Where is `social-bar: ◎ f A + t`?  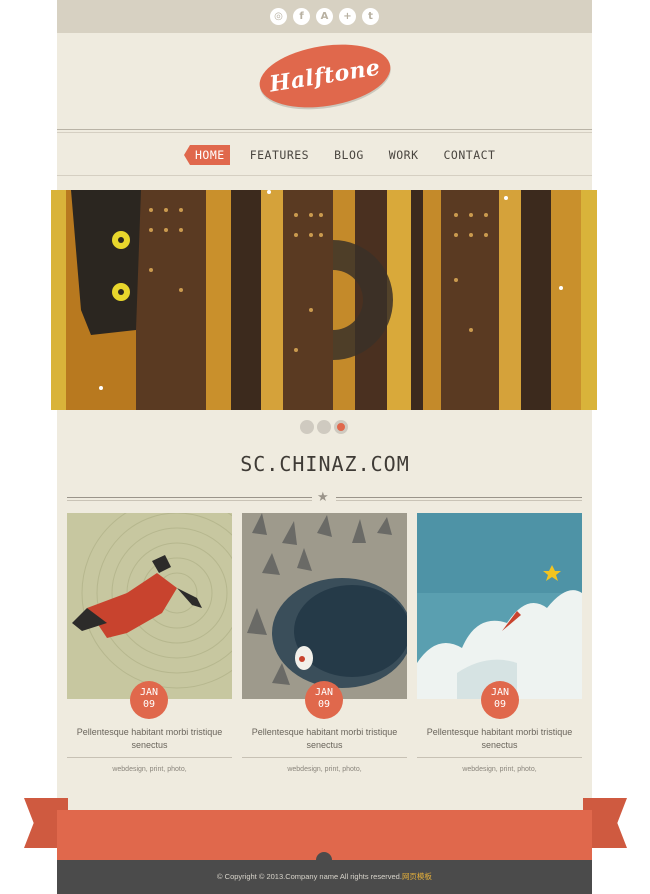 social-bar: ◎ f A + t is located at coordinates (324, 16).